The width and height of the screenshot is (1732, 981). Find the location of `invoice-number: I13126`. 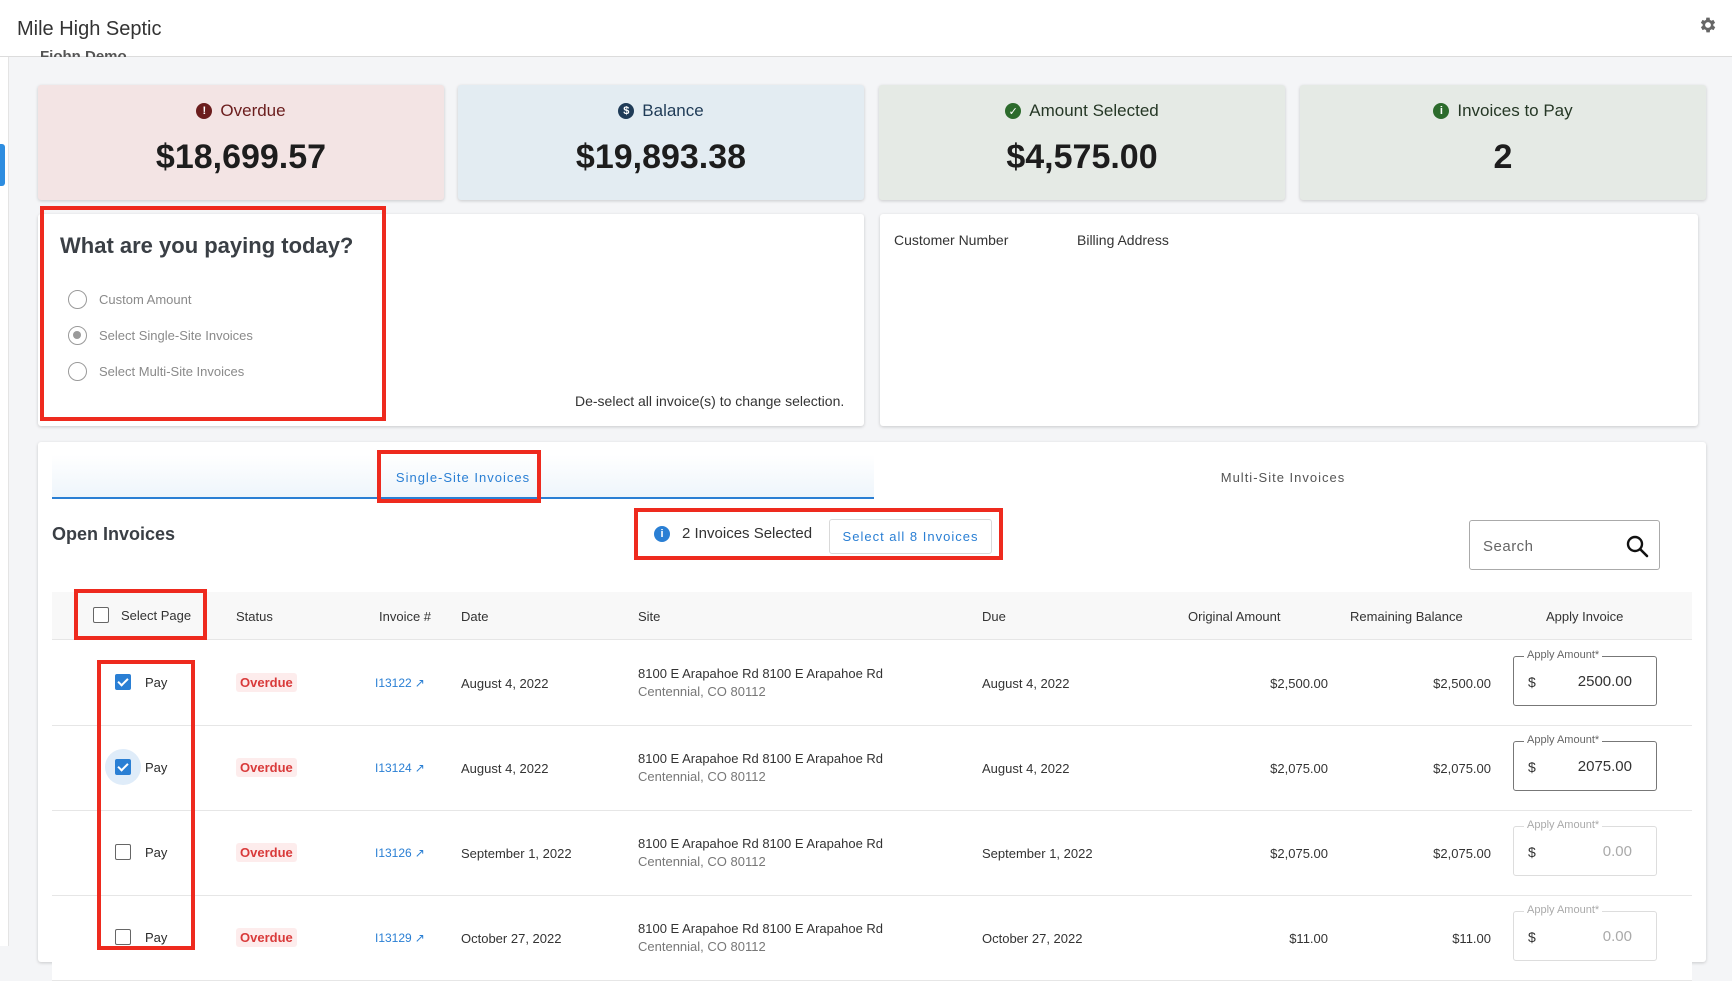

invoice-number: I13126 is located at coordinates (393, 853).